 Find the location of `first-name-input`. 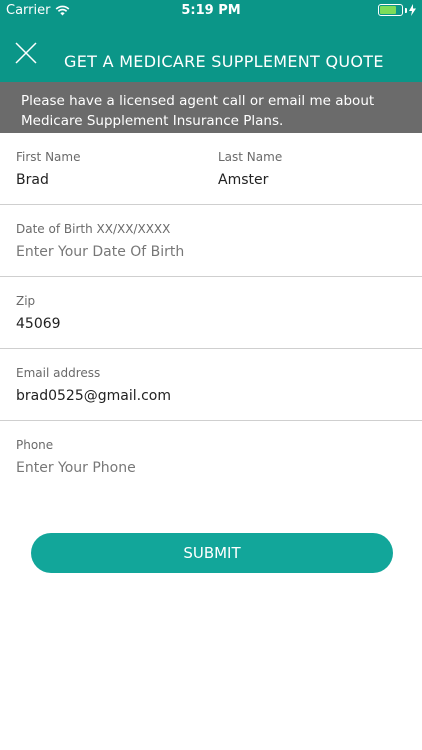

first-name-input is located at coordinates (106, 180).